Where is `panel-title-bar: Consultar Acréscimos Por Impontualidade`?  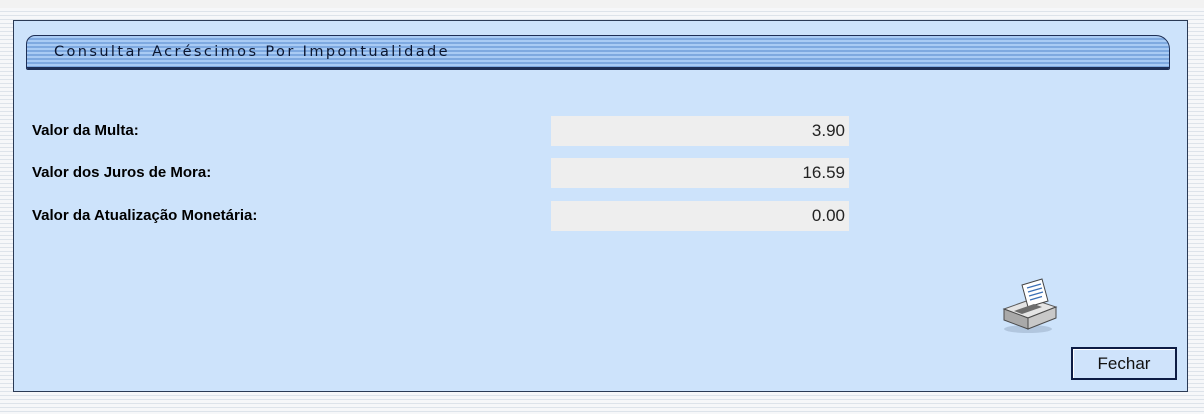 panel-title-bar: Consultar Acréscimos Por Impontualidade is located at coordinates (598, 52).